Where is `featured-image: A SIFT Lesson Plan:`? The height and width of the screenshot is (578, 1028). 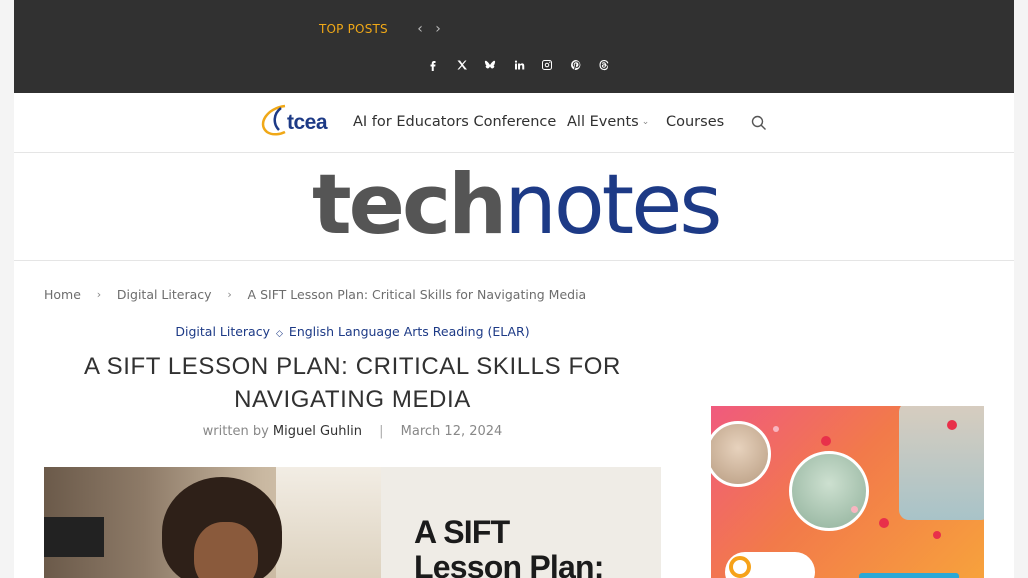 featured-image: A SIFT Lesson Plan: is located at coordinates (352, 522).